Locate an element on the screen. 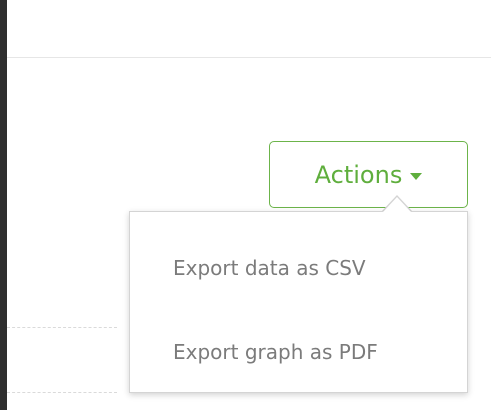  window-left-edge is located at coordinates (3, 205).